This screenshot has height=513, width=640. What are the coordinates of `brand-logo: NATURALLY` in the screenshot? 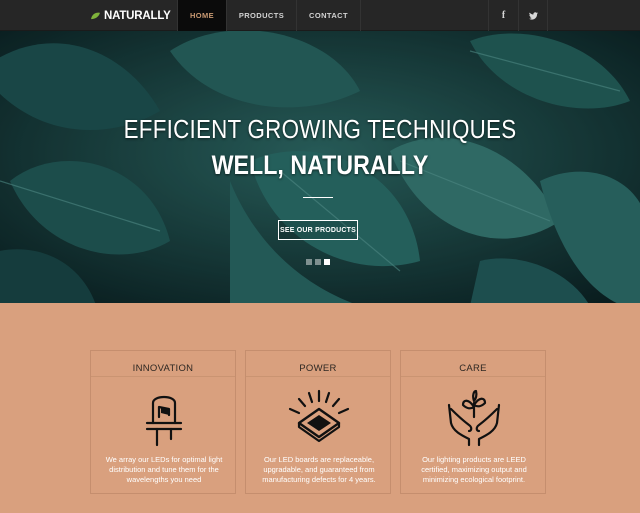 It's located at (130, 15).